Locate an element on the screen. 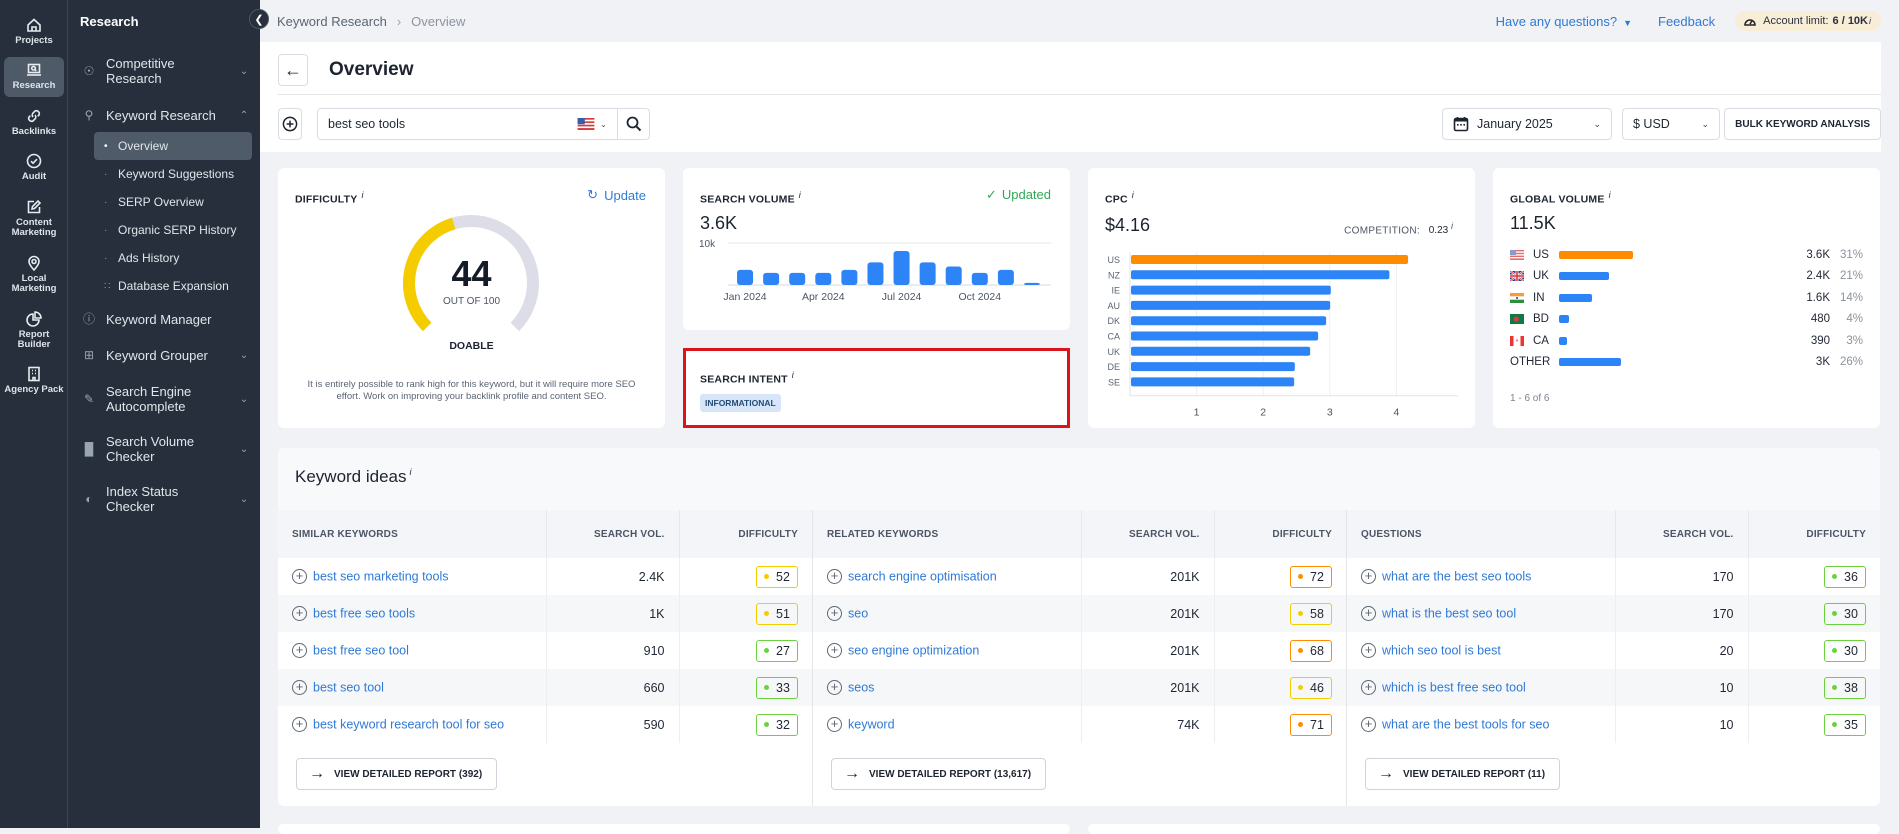  column-header-keyword: QUESTIONS is located at coordinates (1481, 534).